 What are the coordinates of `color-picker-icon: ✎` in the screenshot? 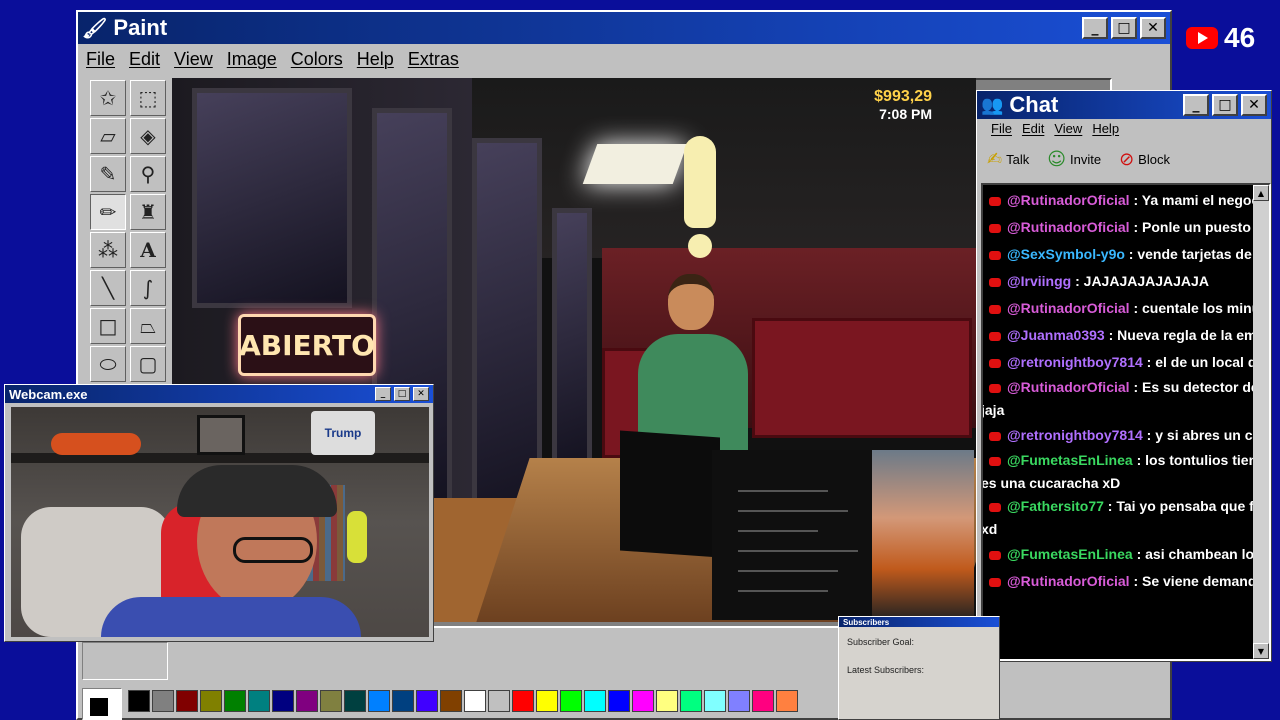 It's located at (108, 174).